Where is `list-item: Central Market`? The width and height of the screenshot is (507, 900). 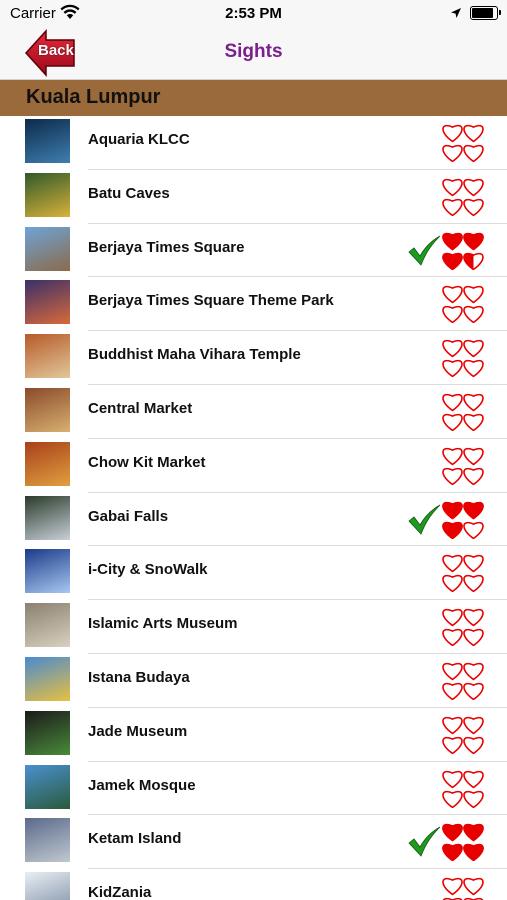 list-item: Central Market is located at coordinates (253, 412).